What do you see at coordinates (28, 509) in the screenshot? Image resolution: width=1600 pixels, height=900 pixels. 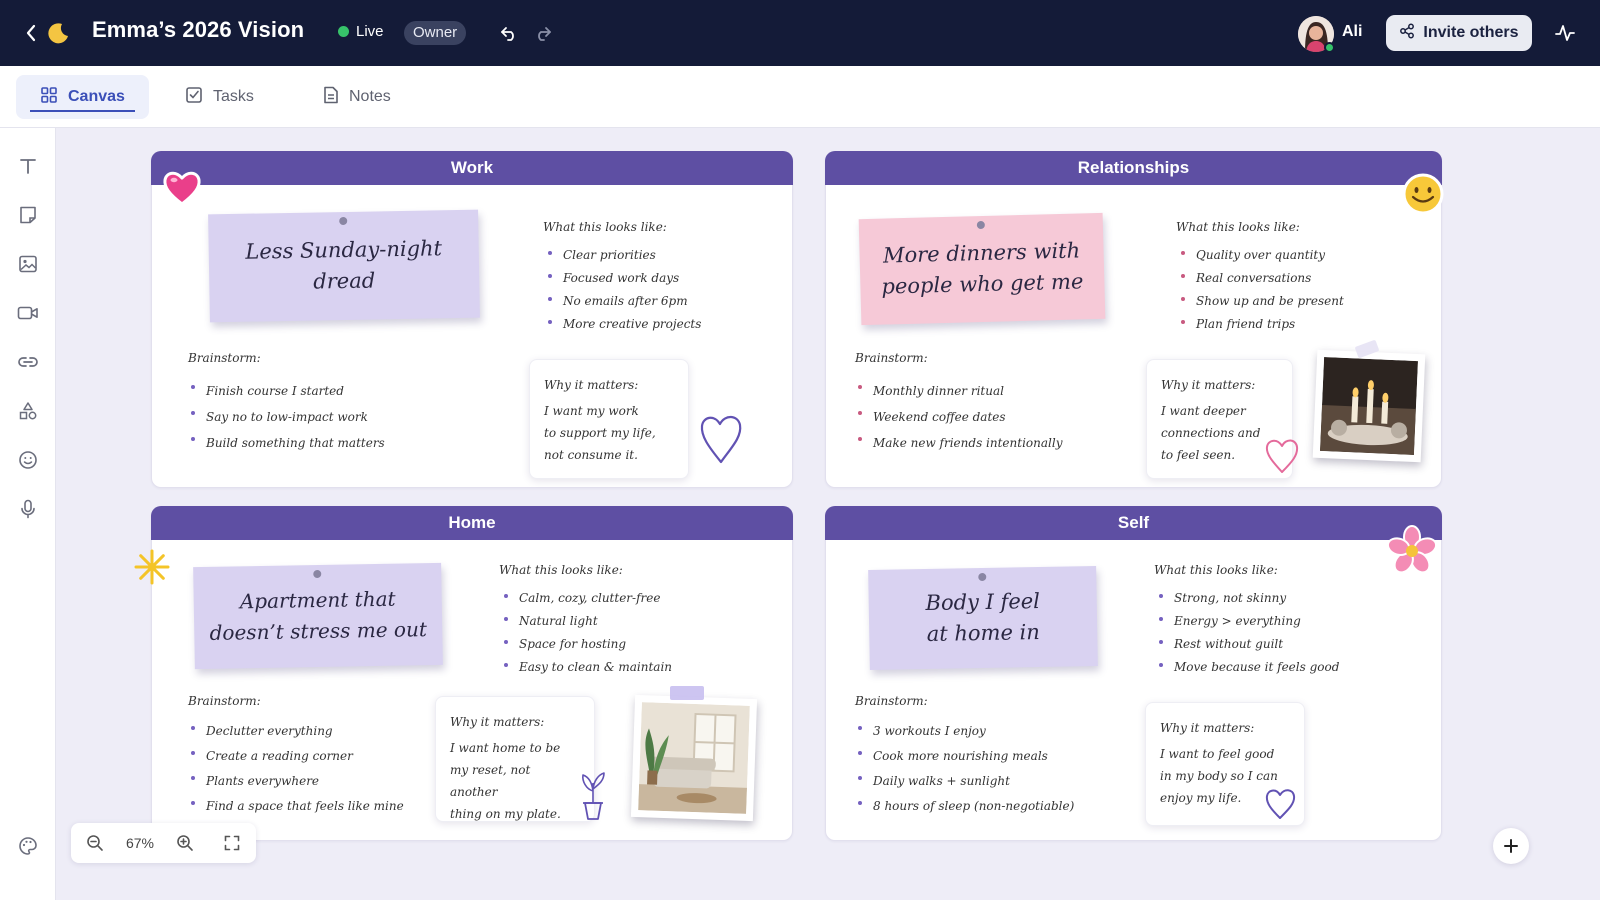 I see `microphone-icon` at bounding box center [28, 509].